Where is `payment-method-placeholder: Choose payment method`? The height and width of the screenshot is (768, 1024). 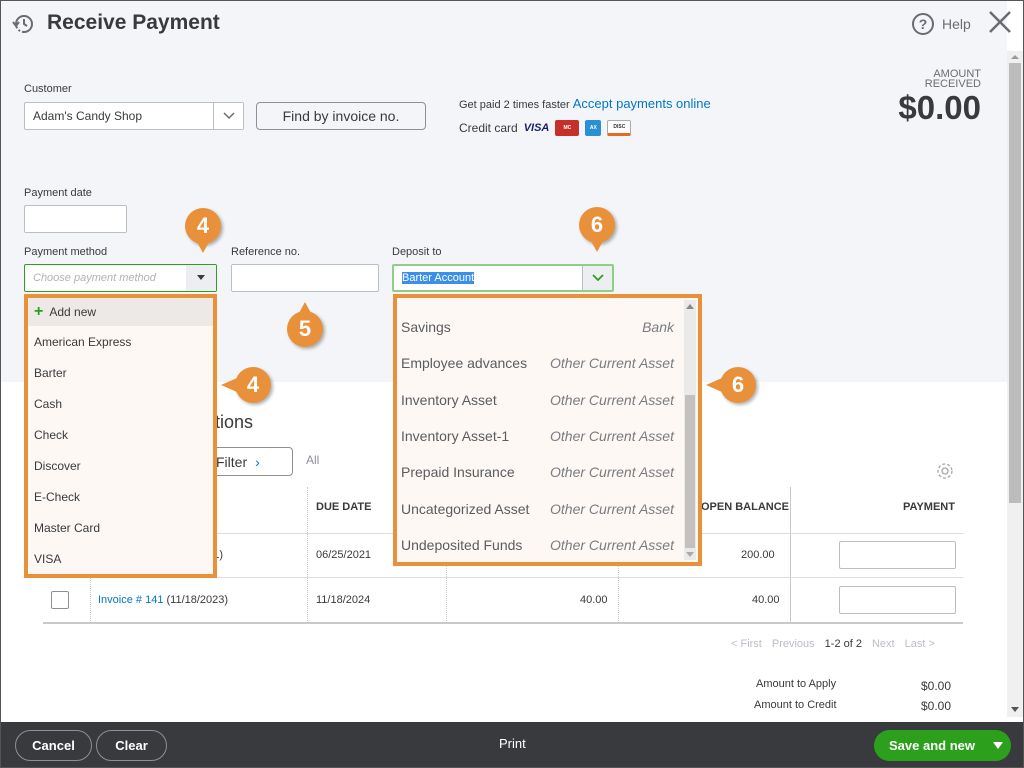
payment-method-placeholder: Choose payment method is located at coordinates (94, 278).